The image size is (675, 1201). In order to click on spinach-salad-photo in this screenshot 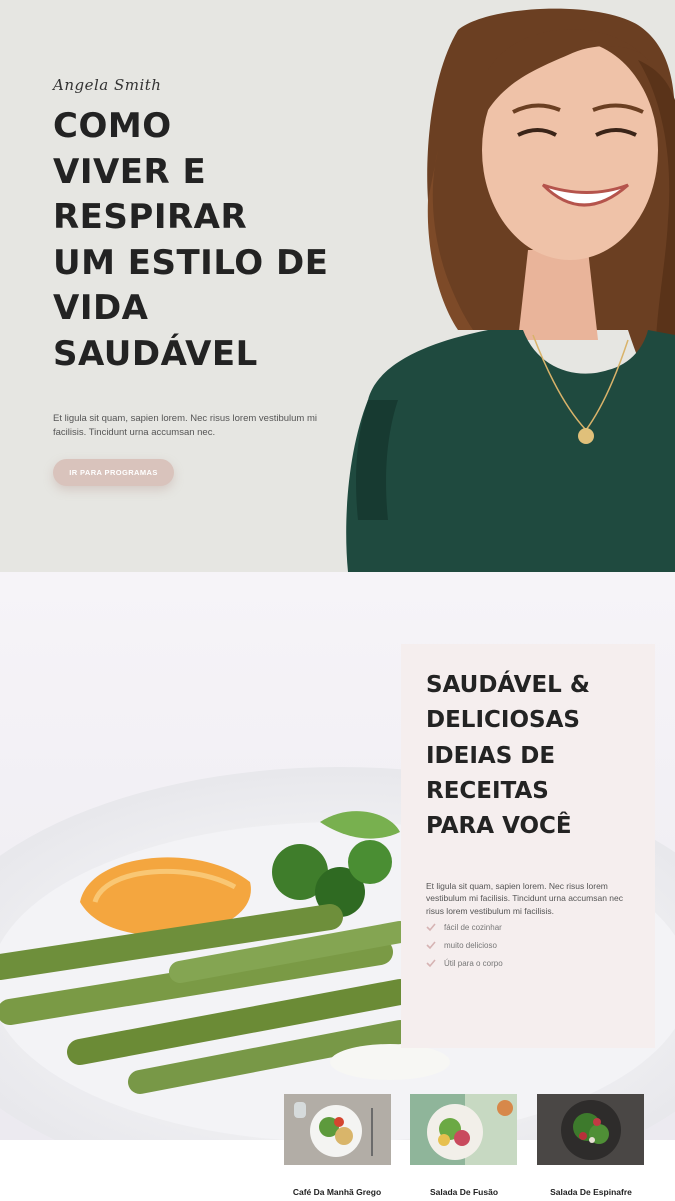, I will do `click(590, 1129)`.